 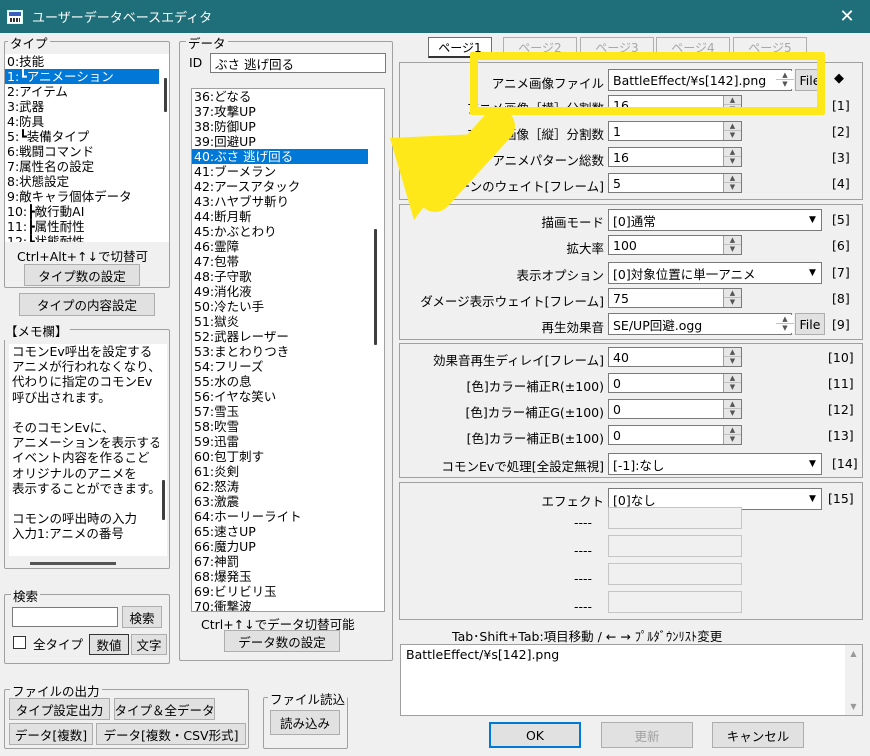 What do you see at coordinates (715, 464) in the screenshot?
I see `common-ev-select: [-1]:なし ▼` at bounding box center [715, 464].